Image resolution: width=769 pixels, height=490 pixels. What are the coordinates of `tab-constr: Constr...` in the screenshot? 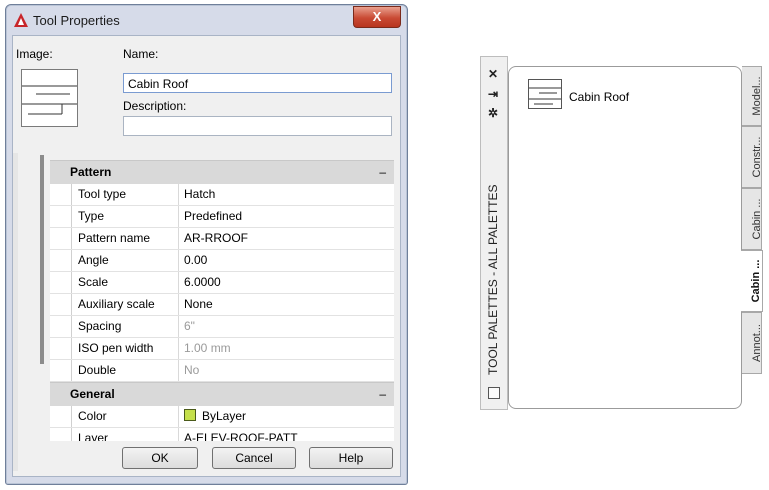 It's located at (752, 157).